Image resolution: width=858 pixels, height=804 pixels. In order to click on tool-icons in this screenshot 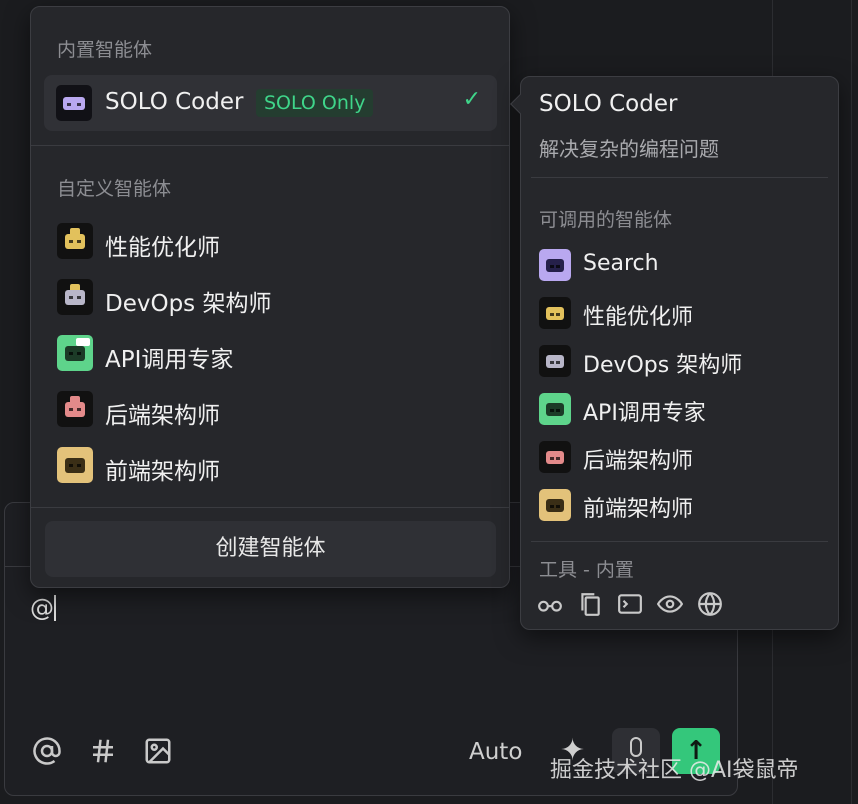, I will do `click(630, 604)`.